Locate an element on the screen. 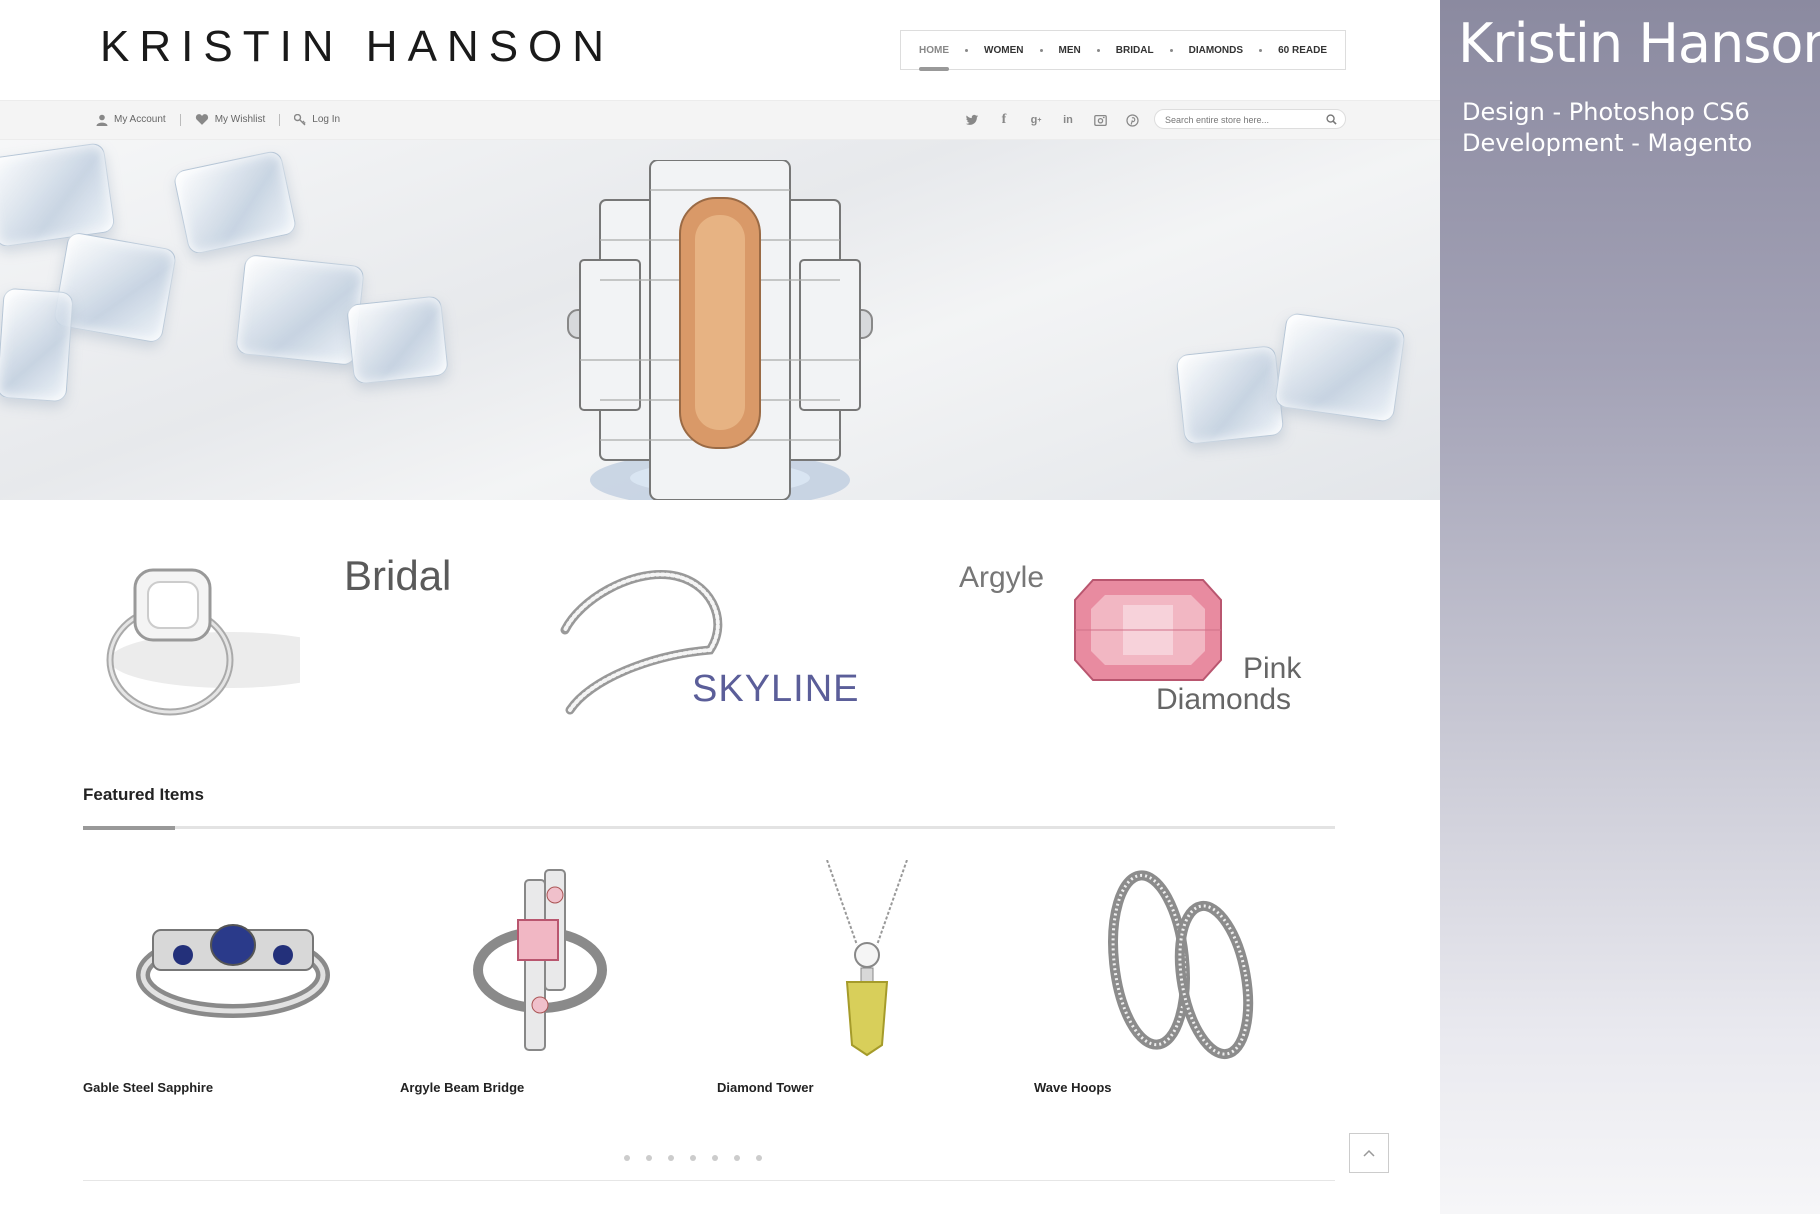 Image resolution: width=1820 pixels, height=1214 pixels. product-name: Diamond Tower is located at coordinates (765, 1087).